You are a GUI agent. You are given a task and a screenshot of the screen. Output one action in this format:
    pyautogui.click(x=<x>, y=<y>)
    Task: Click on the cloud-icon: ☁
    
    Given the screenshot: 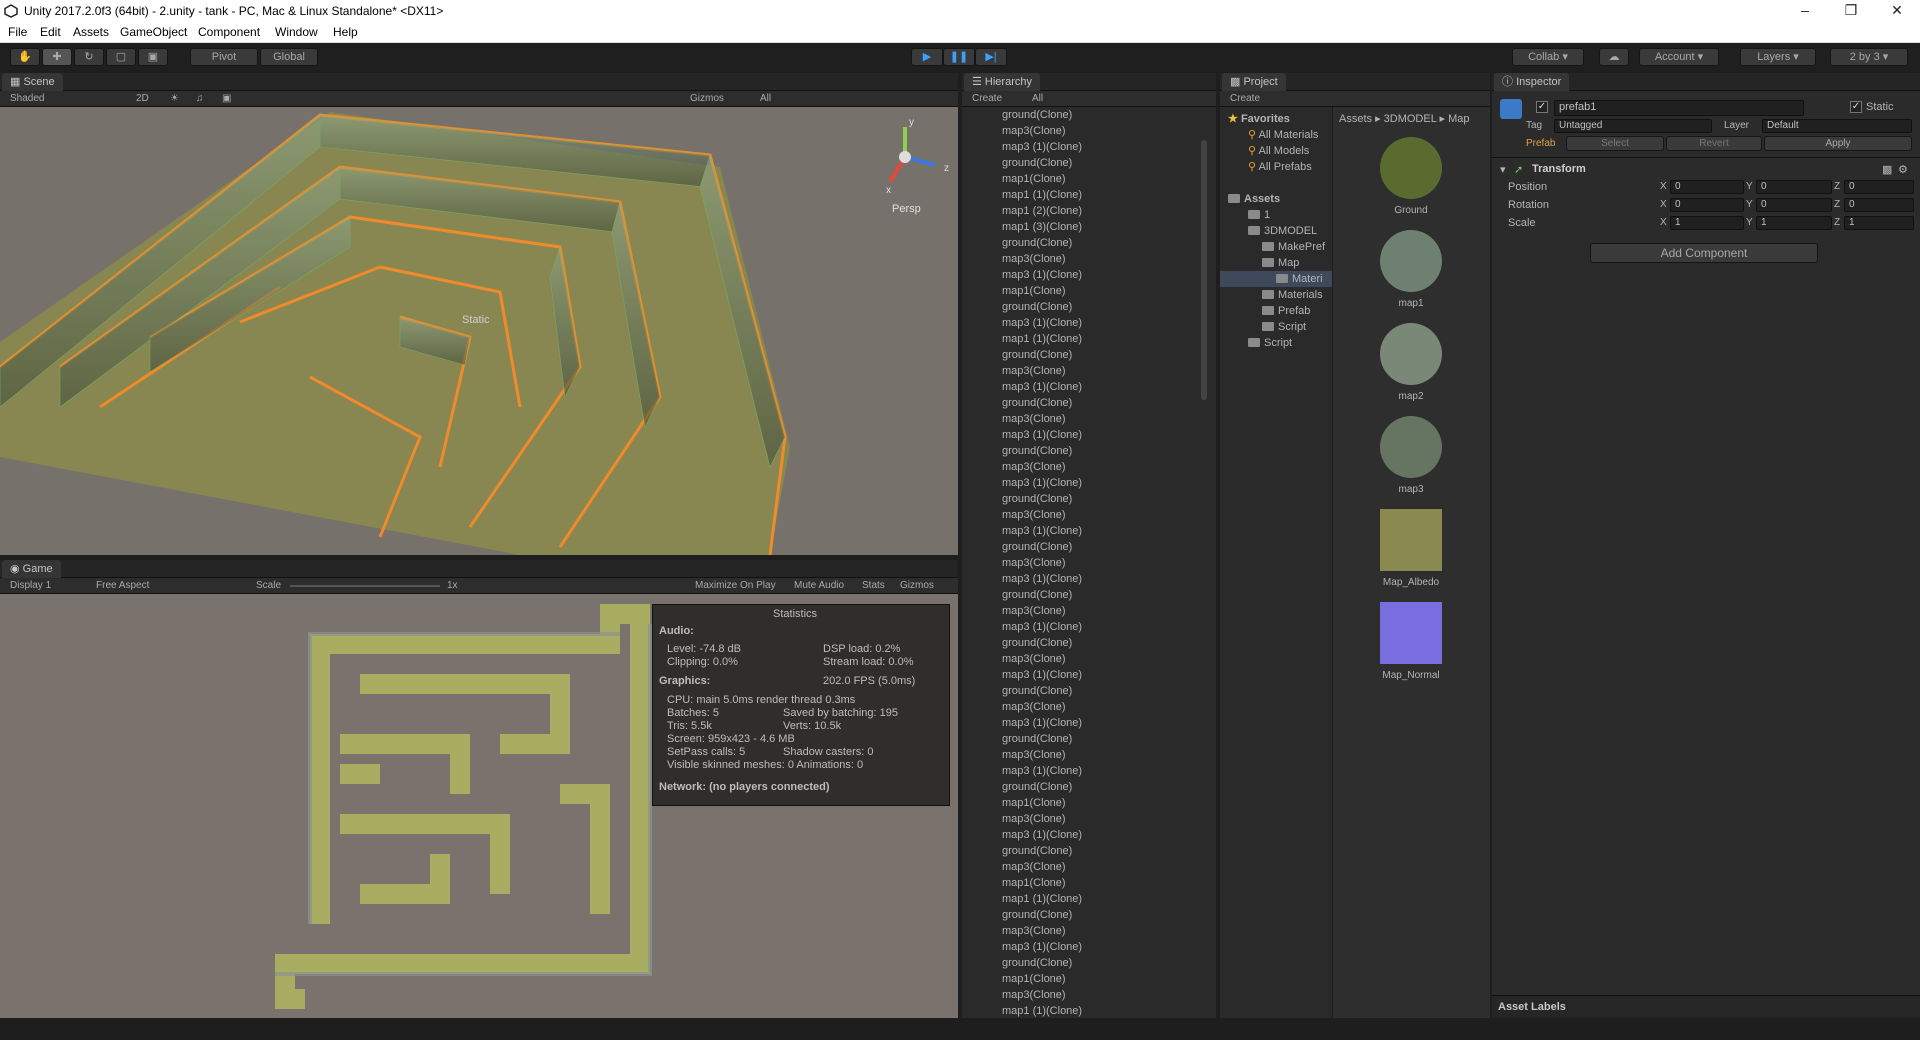 What is the action you would take?
    pyautogui.click(x=1614, y=57)
    